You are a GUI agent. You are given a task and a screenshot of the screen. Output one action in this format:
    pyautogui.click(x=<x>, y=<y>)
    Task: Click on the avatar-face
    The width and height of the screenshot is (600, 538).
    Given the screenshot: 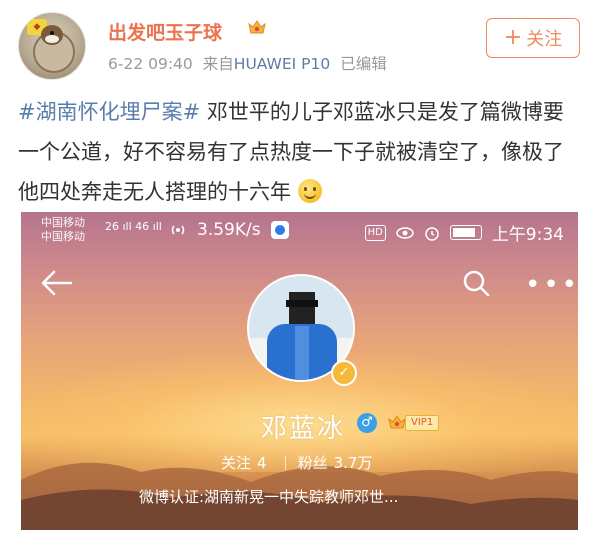 What is the action you would take?
    pyautogui.click(x=302, y=308)
    